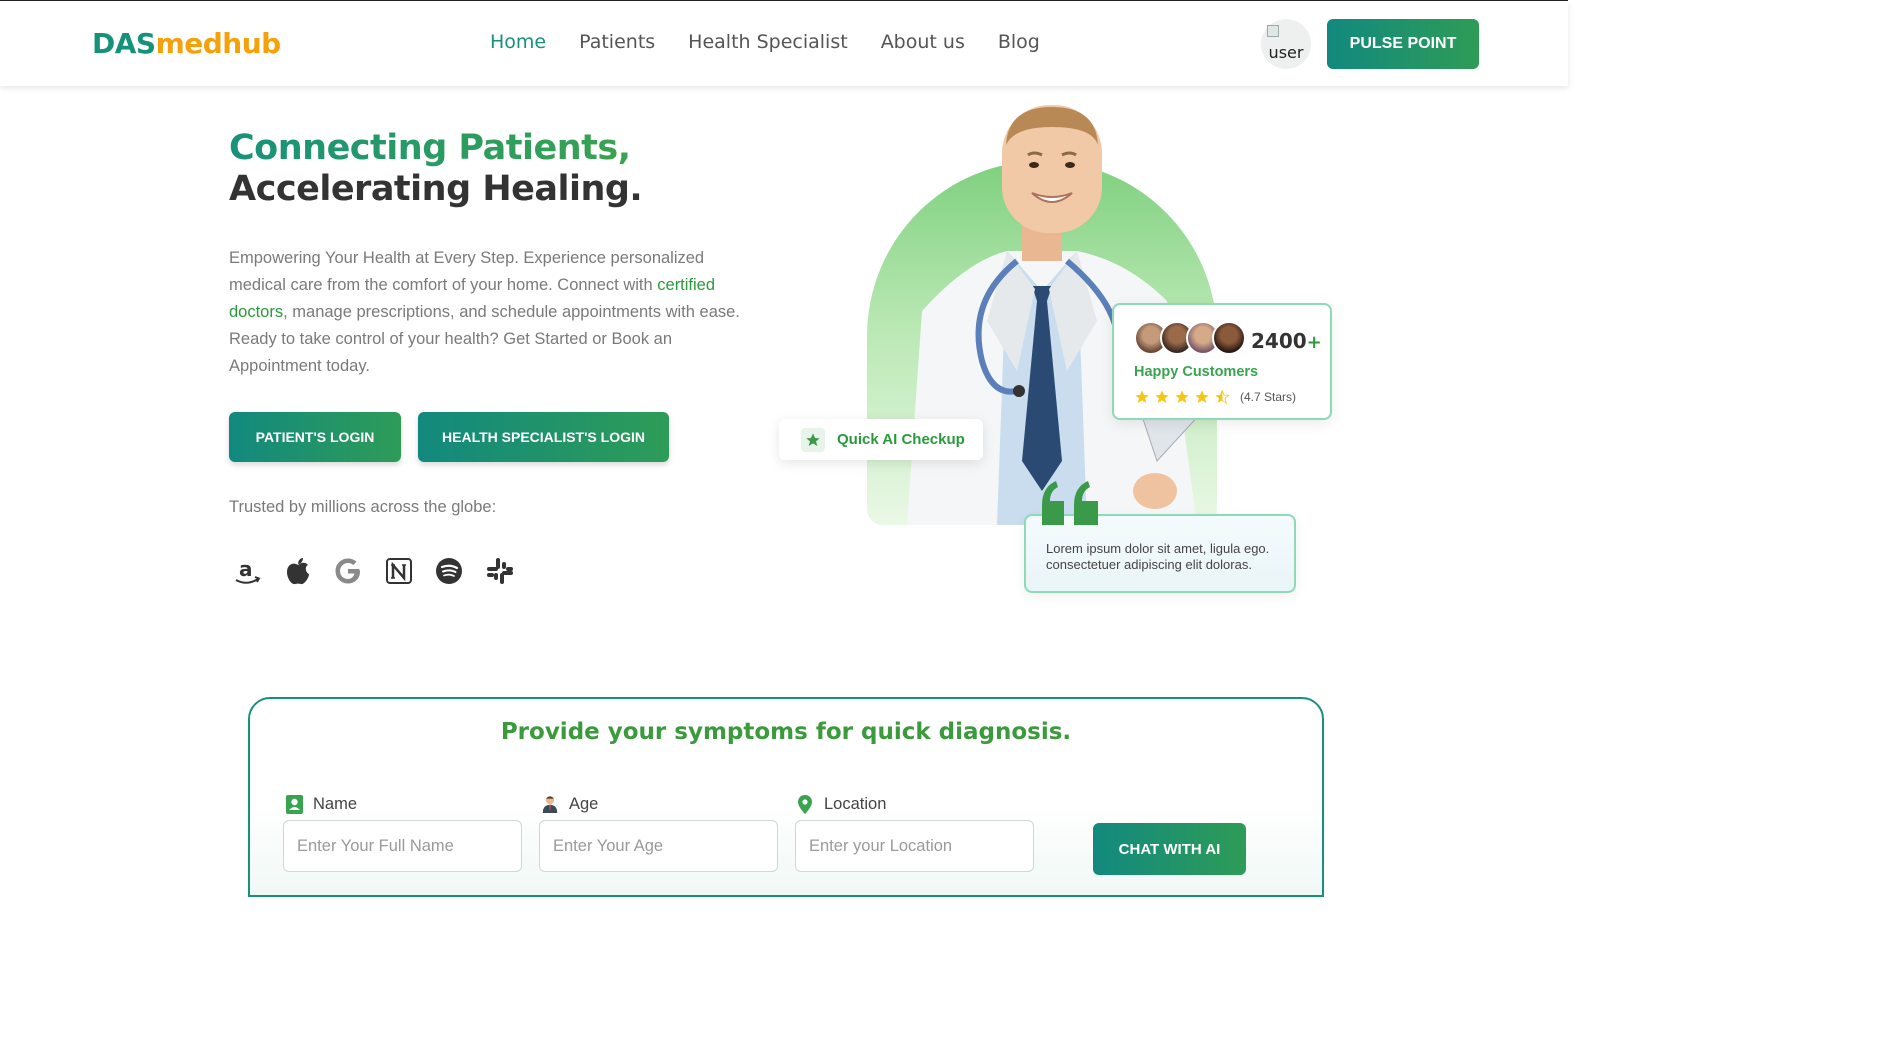  Describe the element at coordinates (1273, 31) in the screenshot. I see `broken-image-icon` at that location.